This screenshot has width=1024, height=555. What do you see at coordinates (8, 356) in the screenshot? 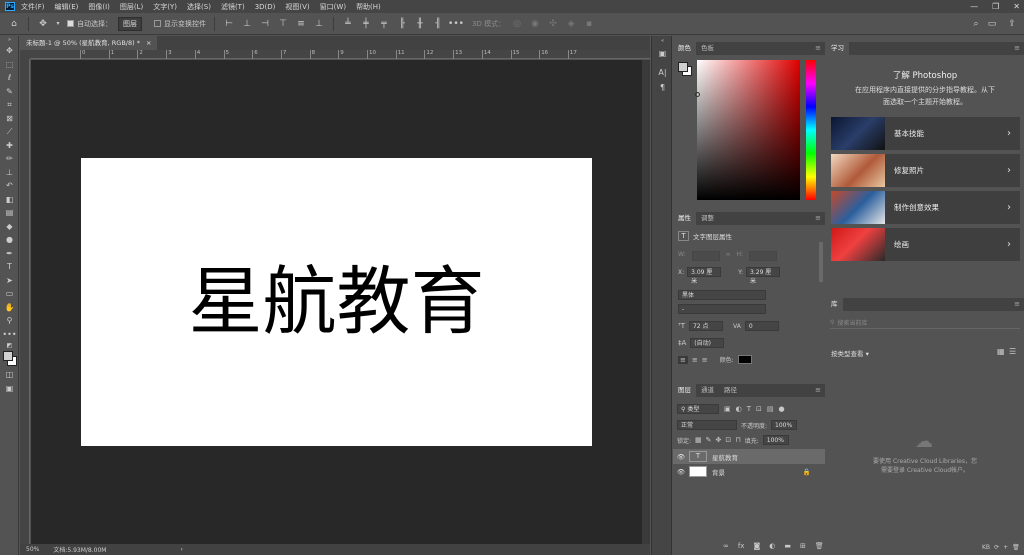
I see `foreground-color-swatch` at bounding box center [8, 356].